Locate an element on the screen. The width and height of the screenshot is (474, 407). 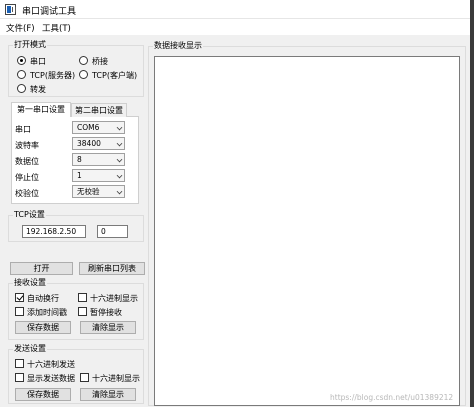
tcp-settings-title: TCP设置 is located at coordinates (29, 214).